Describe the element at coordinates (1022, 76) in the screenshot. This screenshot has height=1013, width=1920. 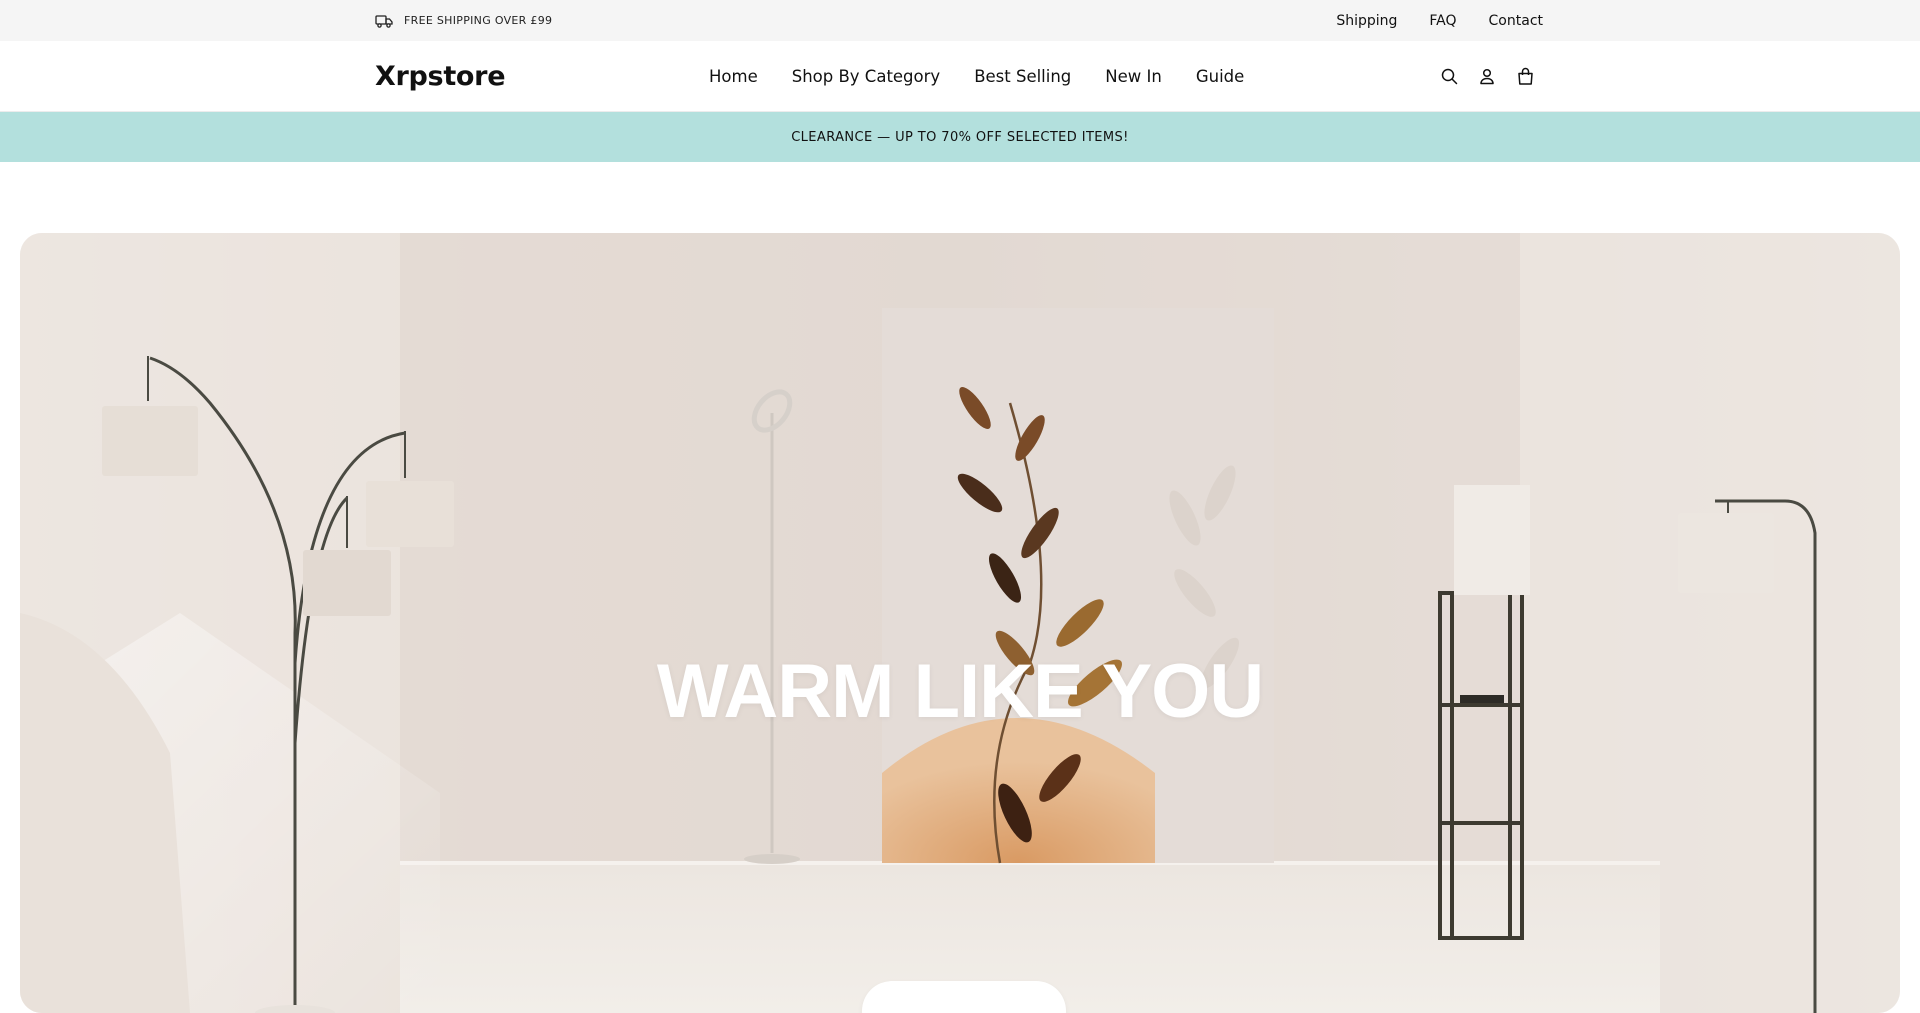
I see `nav-best-selling: Best Selling` at that location.